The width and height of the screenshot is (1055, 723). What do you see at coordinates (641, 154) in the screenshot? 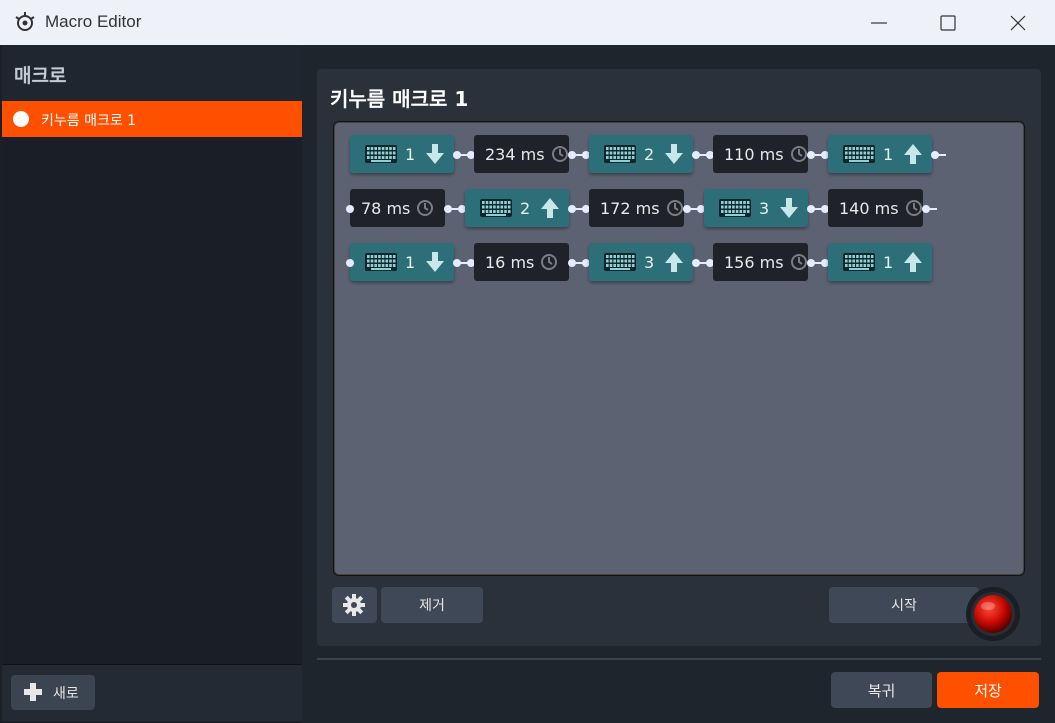
I see `key-down-node: 2` at bounding box center [641, 154].